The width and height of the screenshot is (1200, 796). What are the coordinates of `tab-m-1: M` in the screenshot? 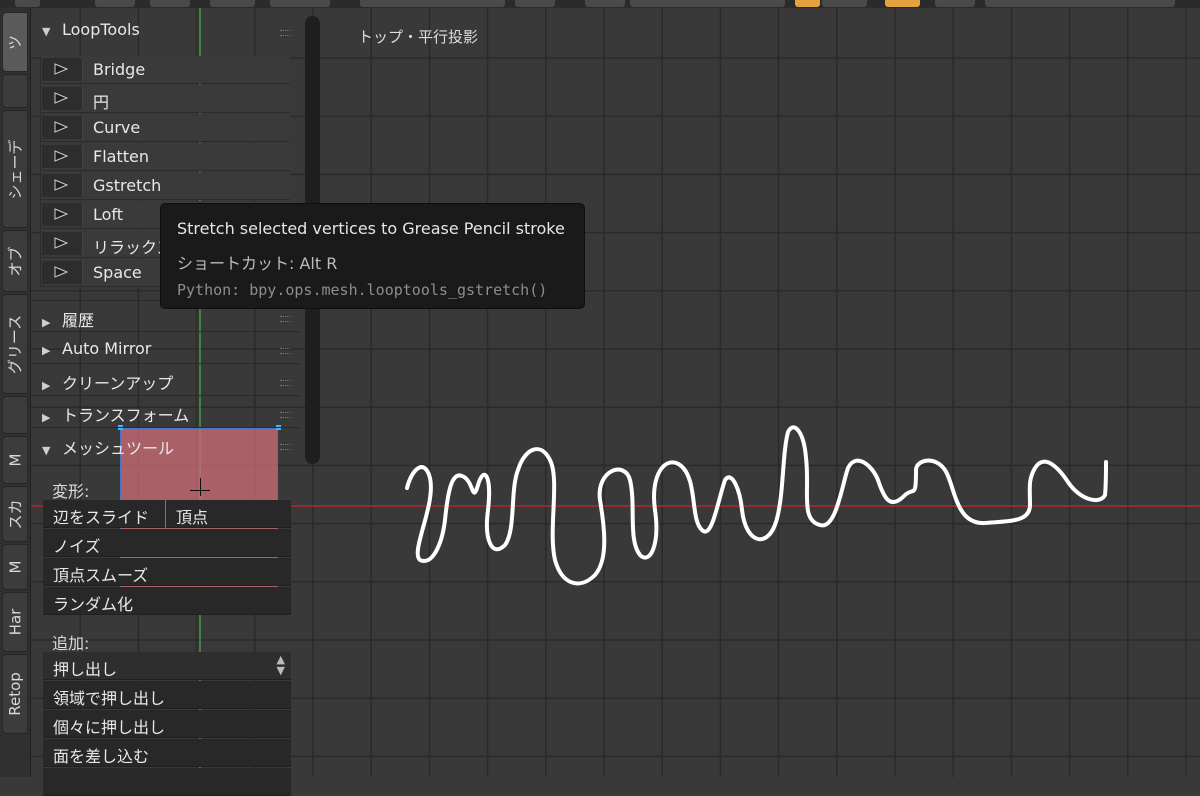 It's located at (15, 460).